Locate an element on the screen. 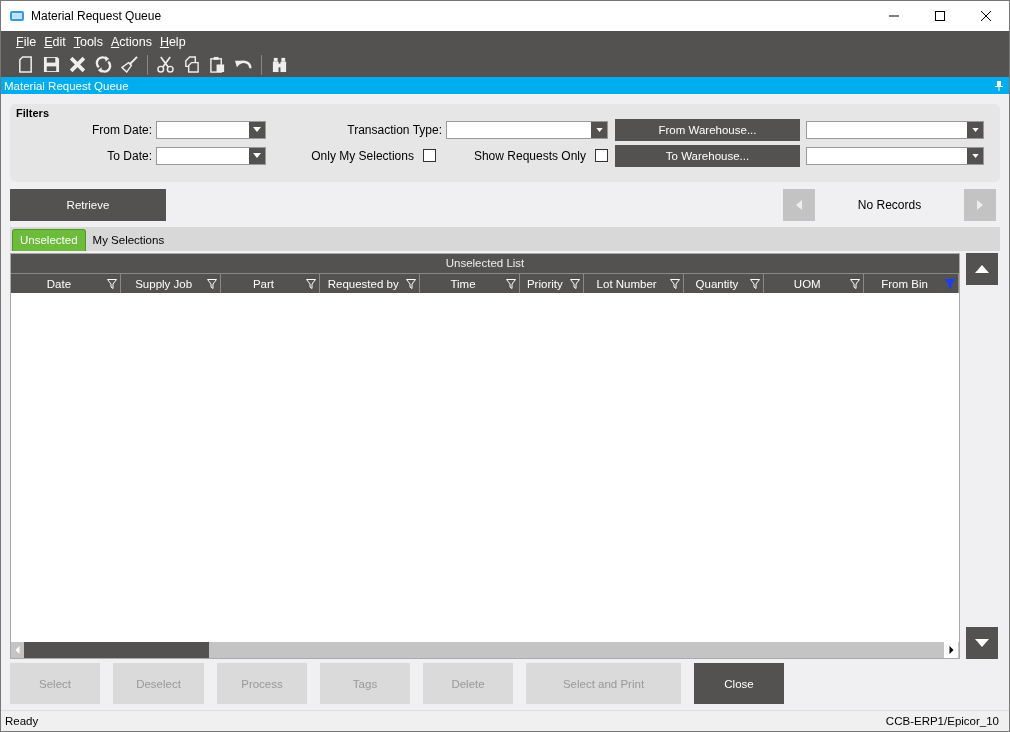 The height and width of the screenshot is (732, 1010). column-label: Requested by is located at coordinates (363, 283).